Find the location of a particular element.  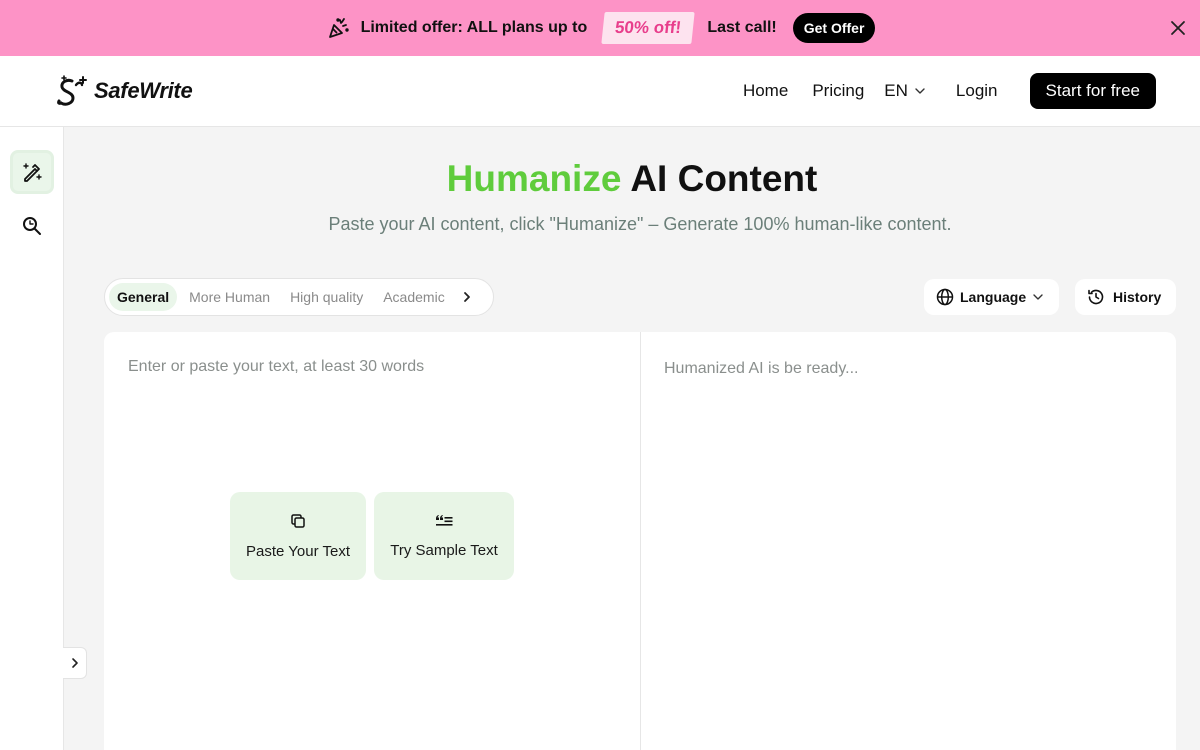

editor-divider is located at coordinates (640, 541).